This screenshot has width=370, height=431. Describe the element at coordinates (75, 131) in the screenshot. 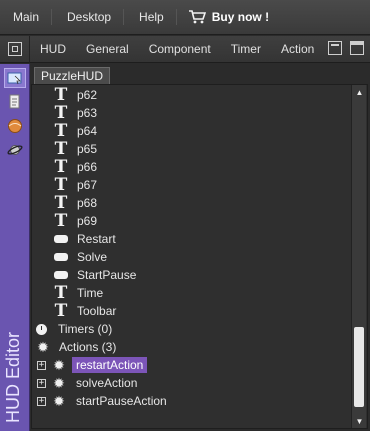

I see `tree-item-p64: T p64` at that location.